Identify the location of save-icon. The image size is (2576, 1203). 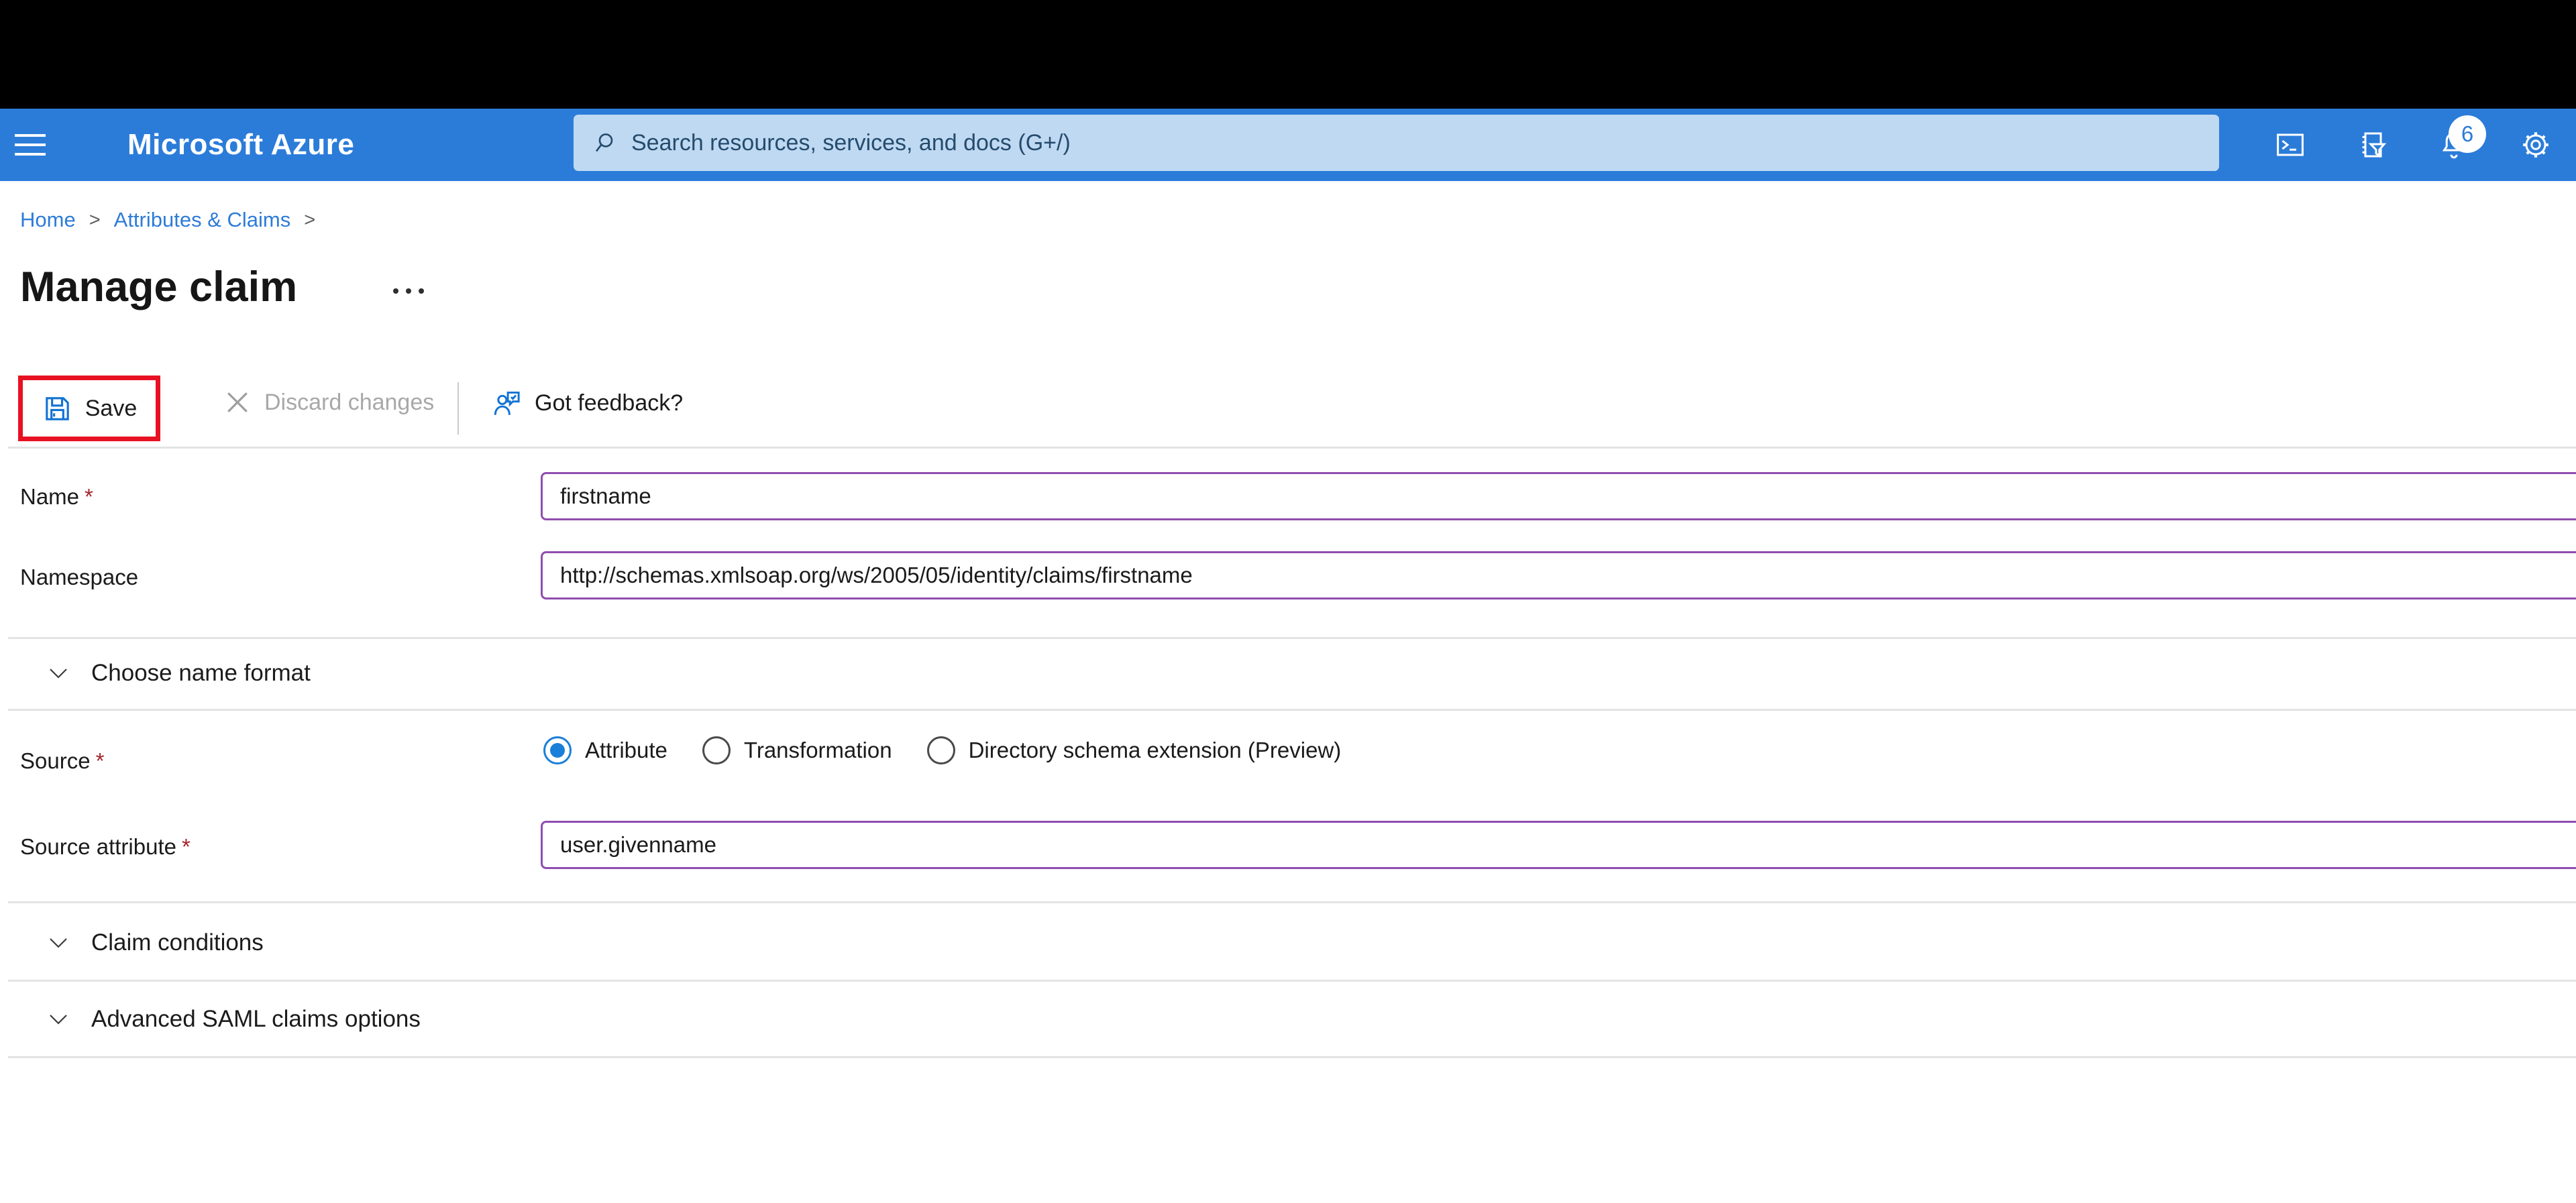
(57, 408).